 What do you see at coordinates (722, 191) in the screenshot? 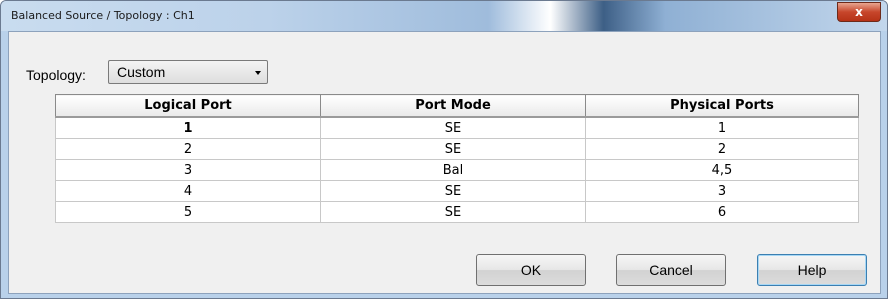
I see `cell-physical-ports: 3` at bounding box center [722, 191].